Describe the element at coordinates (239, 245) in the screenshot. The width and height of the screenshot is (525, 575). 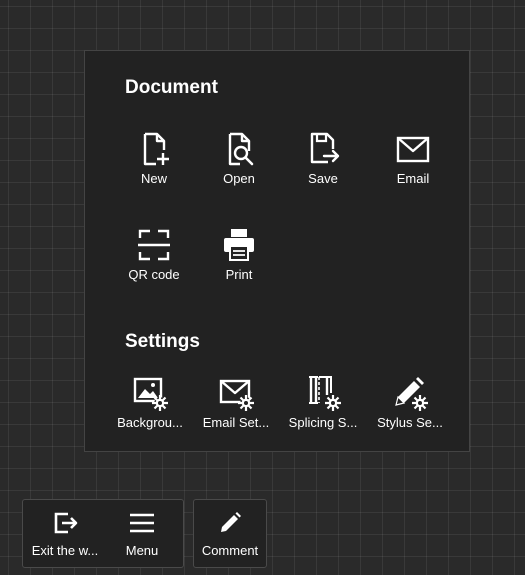
I see `printer-icon` at that location.